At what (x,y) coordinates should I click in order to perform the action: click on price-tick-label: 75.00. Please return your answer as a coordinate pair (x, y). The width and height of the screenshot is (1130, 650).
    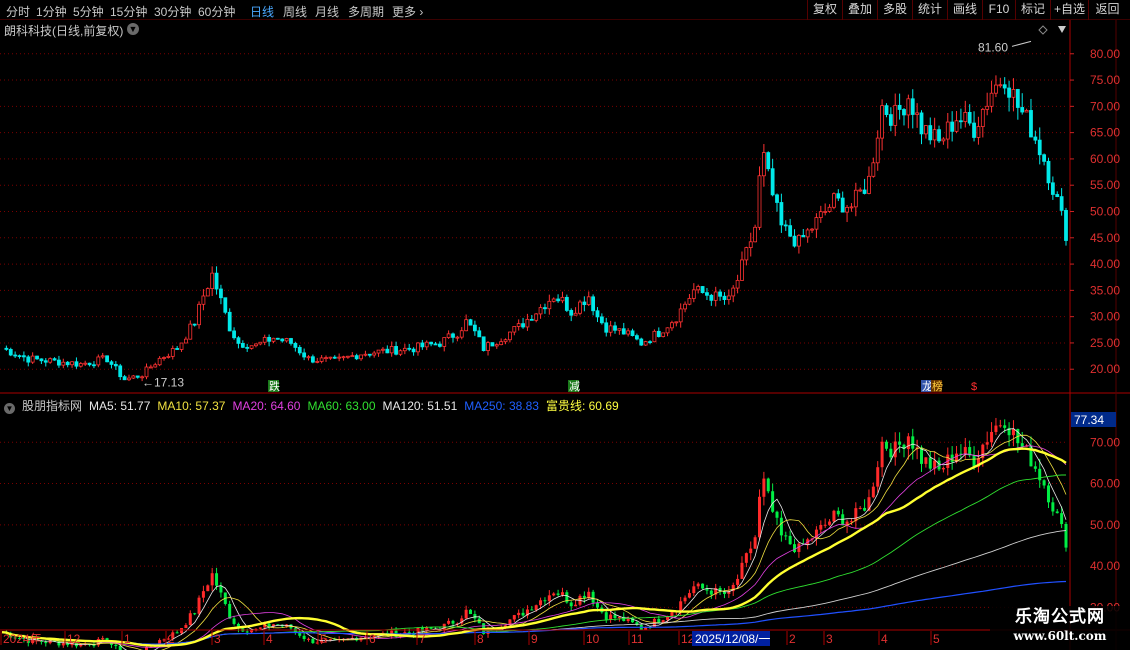
    Looking at the image, I should click on (1105, 80).